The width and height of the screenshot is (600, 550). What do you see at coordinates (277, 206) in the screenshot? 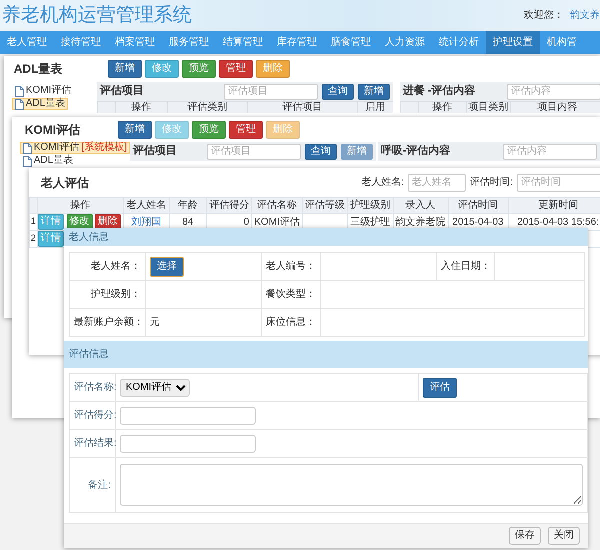
I see `column-header: 评估名称` at bounding box center [277, 206].